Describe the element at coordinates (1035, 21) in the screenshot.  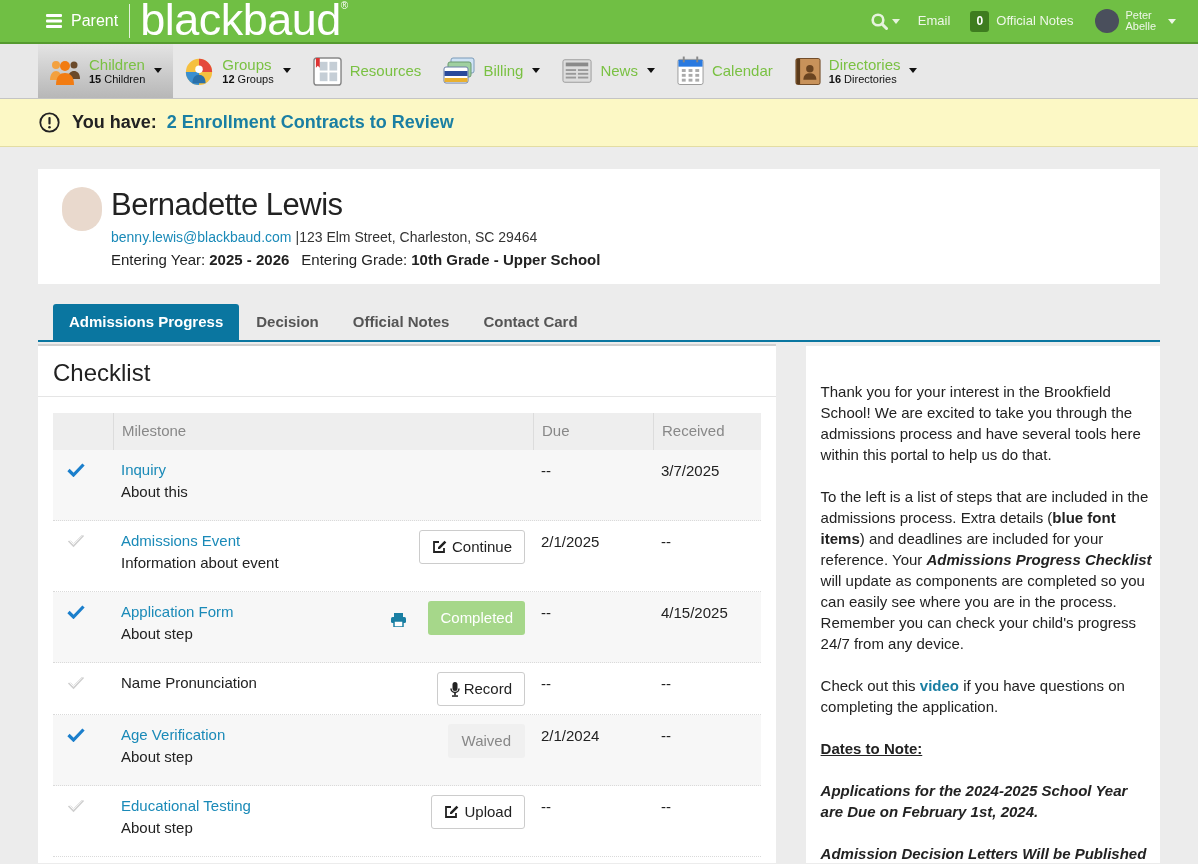
I see `official-notes-link: Official Notes` at that location.